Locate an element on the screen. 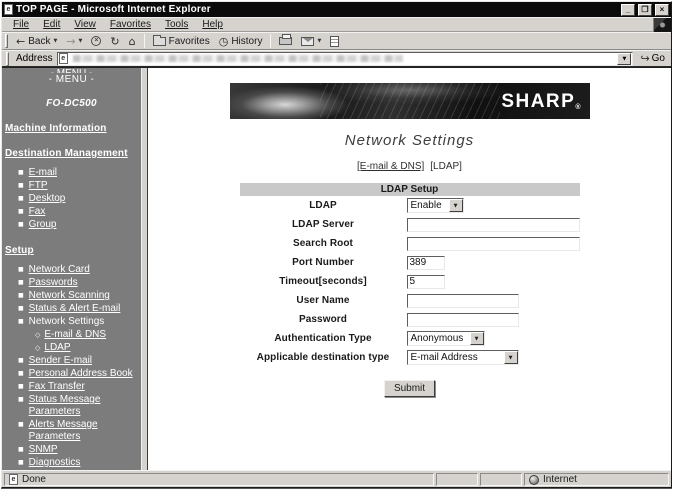  sidebar-item-ftp: FTP is located at coordinates (38, 186).